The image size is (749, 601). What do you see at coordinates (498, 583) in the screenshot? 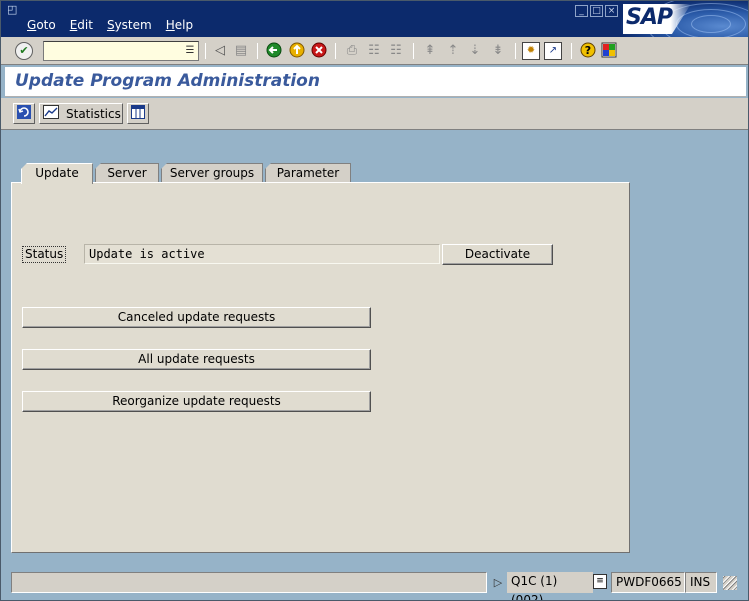
I see `status-toggle-icon: ▷` at bounding box center [498, 583].